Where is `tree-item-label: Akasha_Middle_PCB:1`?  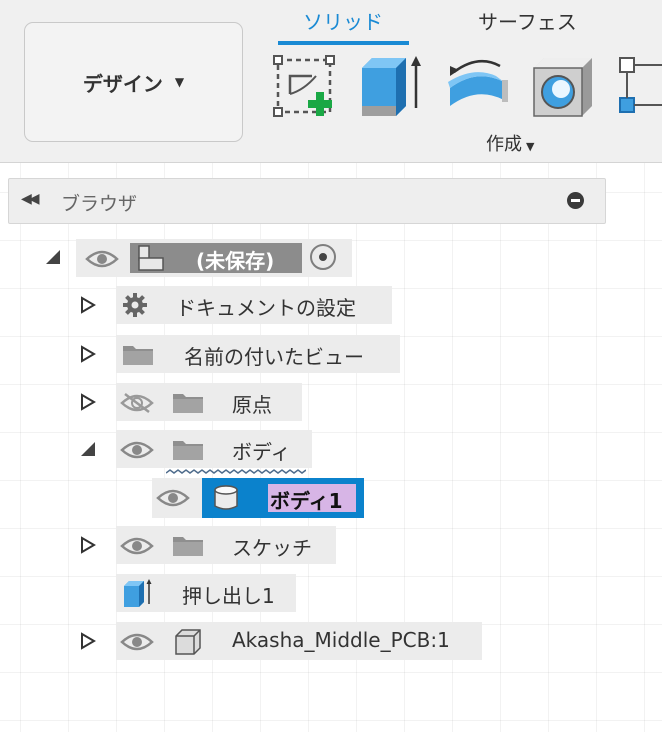
tree-item-label: Akasha_Middle_PCB:1 is located at coordinates (341, 640).